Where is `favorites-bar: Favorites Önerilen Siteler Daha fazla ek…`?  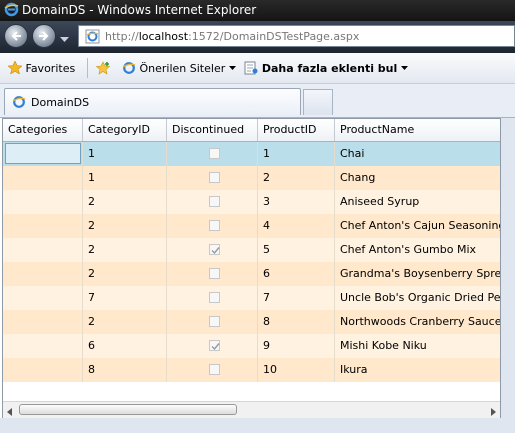 favorites-bar: Favorites Önerilen Siteler Daha fazla ek… is located at coordinates (257, 68).